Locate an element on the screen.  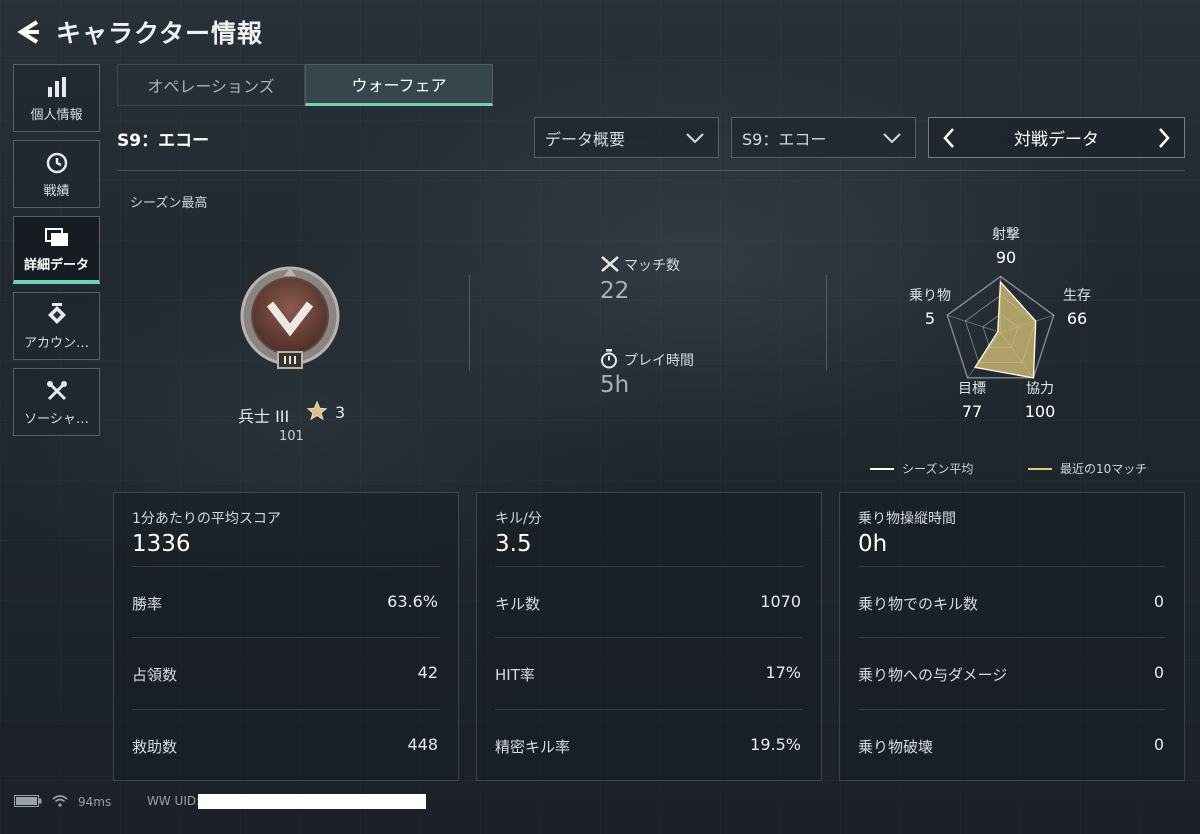
stat-row-label: 乗り物でのキル数 is located at coordinates (918, 604).